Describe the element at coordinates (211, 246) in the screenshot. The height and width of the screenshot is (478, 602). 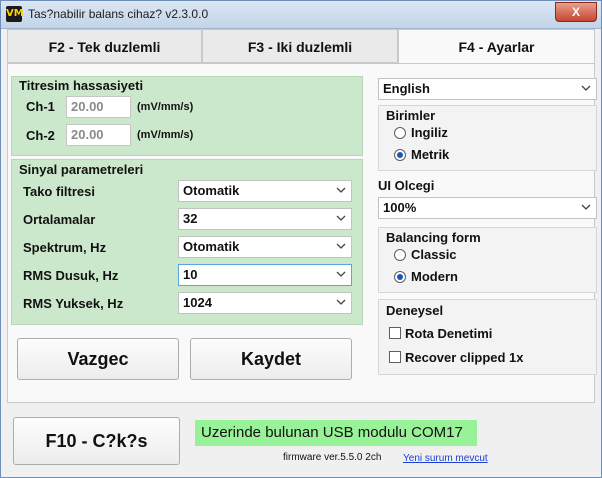
I see `spectrum-value: Otomatik` at that location.